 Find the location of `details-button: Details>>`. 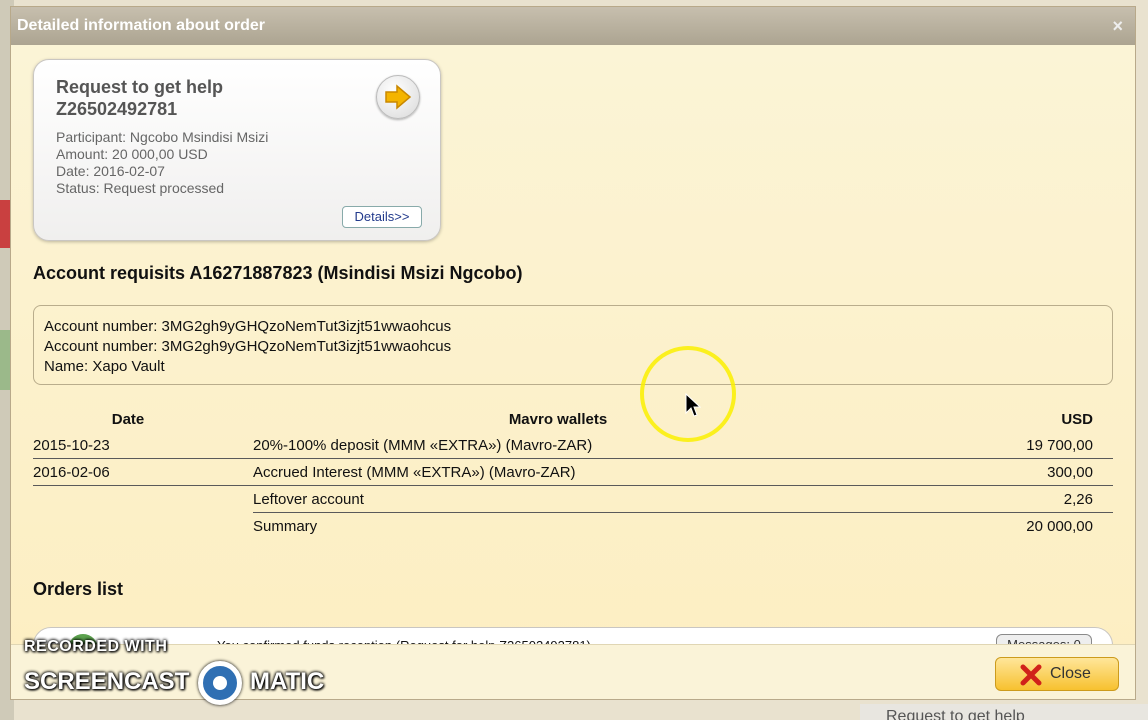

details-button: Details>> is located at coordinates (382, 217).